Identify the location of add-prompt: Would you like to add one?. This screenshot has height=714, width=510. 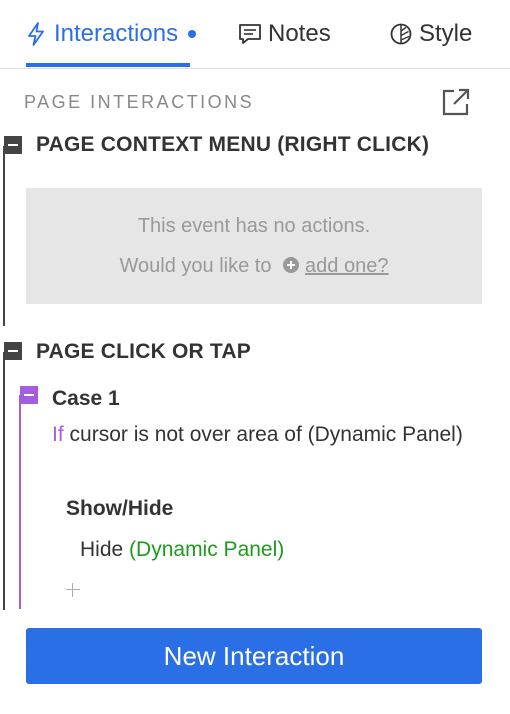
(254, 266).